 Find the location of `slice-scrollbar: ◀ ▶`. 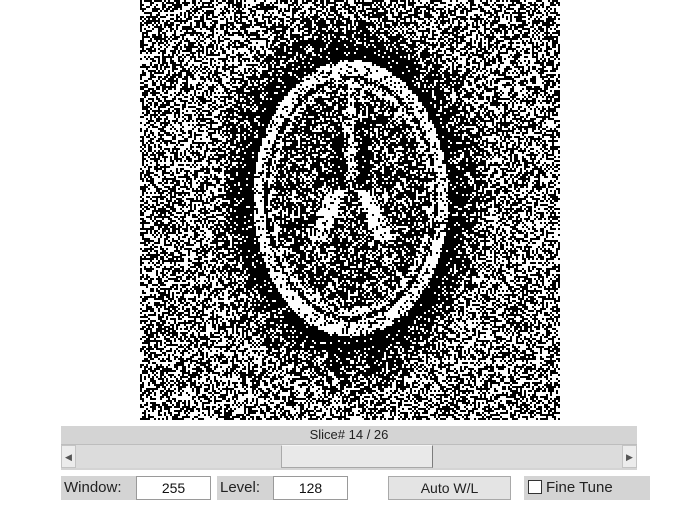

slice-scrollbar: ◀ ▶ is located at coordinates (349, 456).